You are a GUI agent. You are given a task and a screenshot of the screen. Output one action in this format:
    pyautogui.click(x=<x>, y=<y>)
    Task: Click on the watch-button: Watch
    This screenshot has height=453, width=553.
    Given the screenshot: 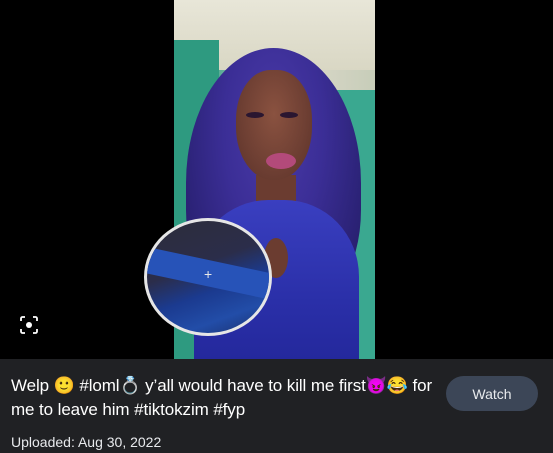 What is the action you would take?
    pyautogui.click(x=492, y=393)
    